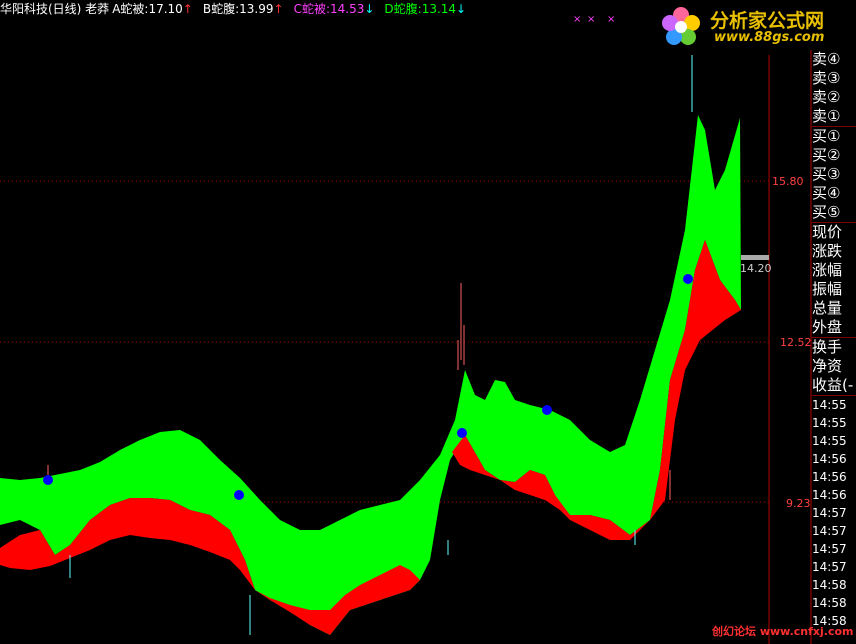  What do you see at coordinates (827, 289) in the screenshot?
I see `sidebar-item-amplitude: 振幅` at bounding box center [827, 289].